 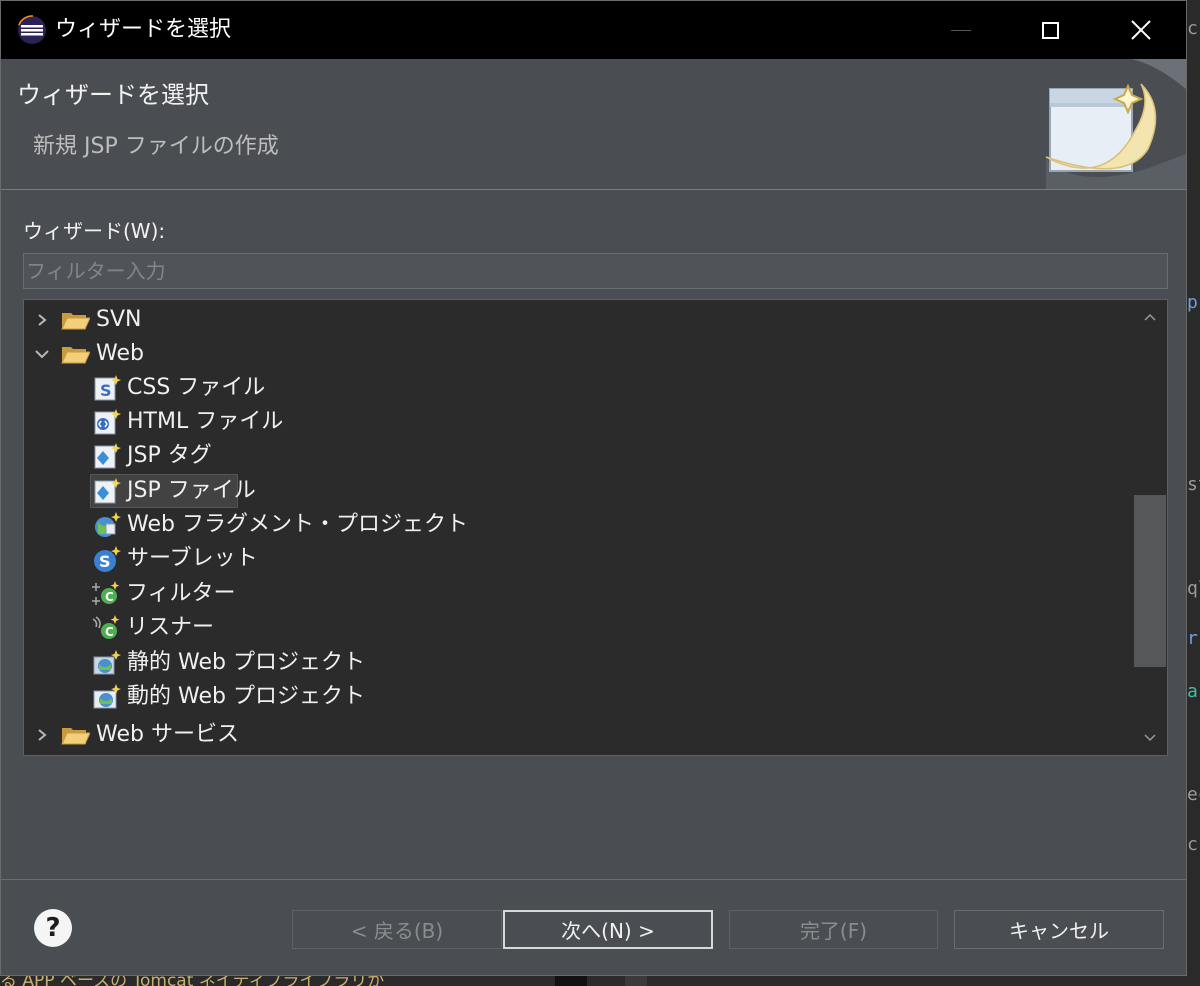 I want to click on static-web-project-icon, so click(x=107, y=662).